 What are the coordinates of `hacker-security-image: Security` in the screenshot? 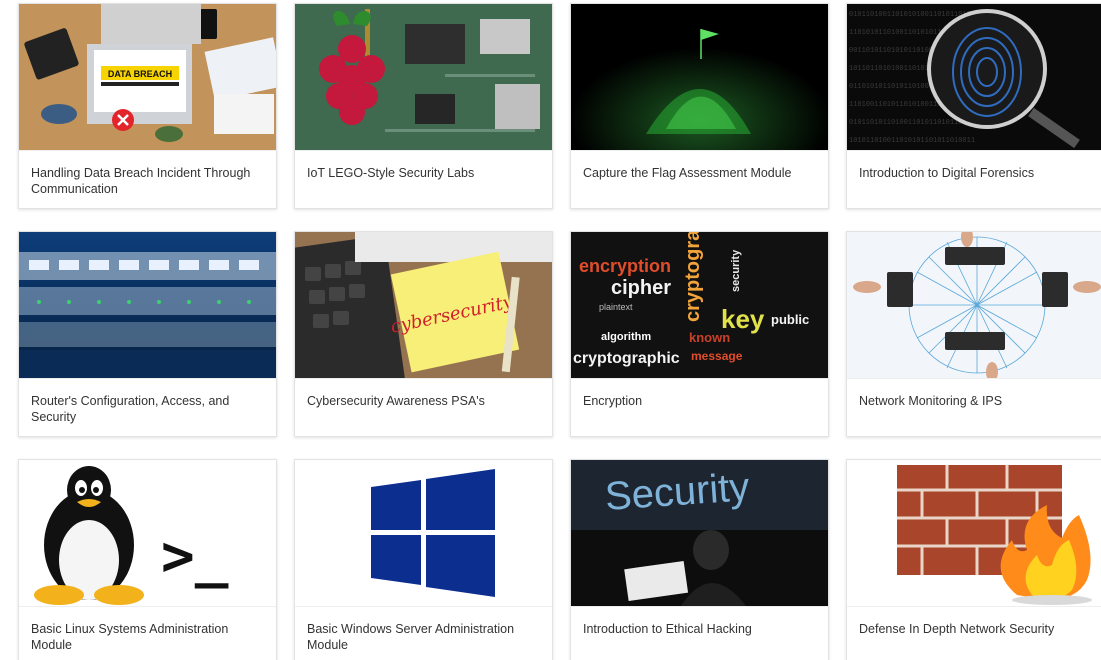 It's located at (699, 533).